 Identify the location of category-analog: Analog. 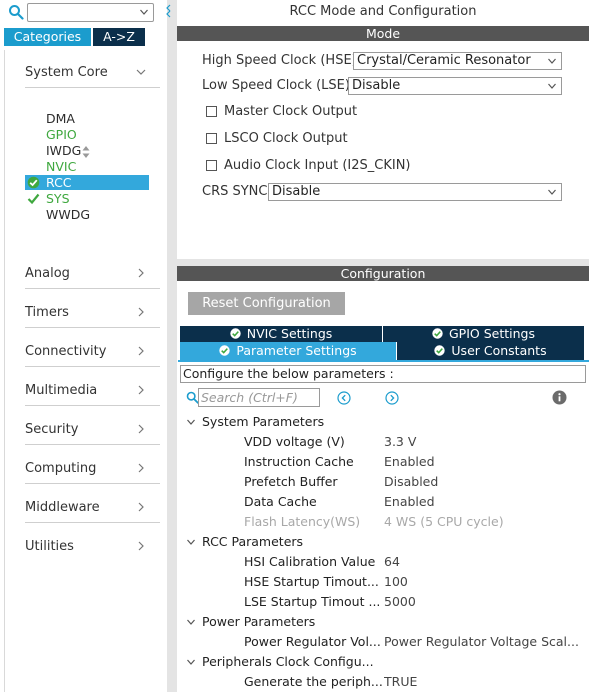
(92, 274).